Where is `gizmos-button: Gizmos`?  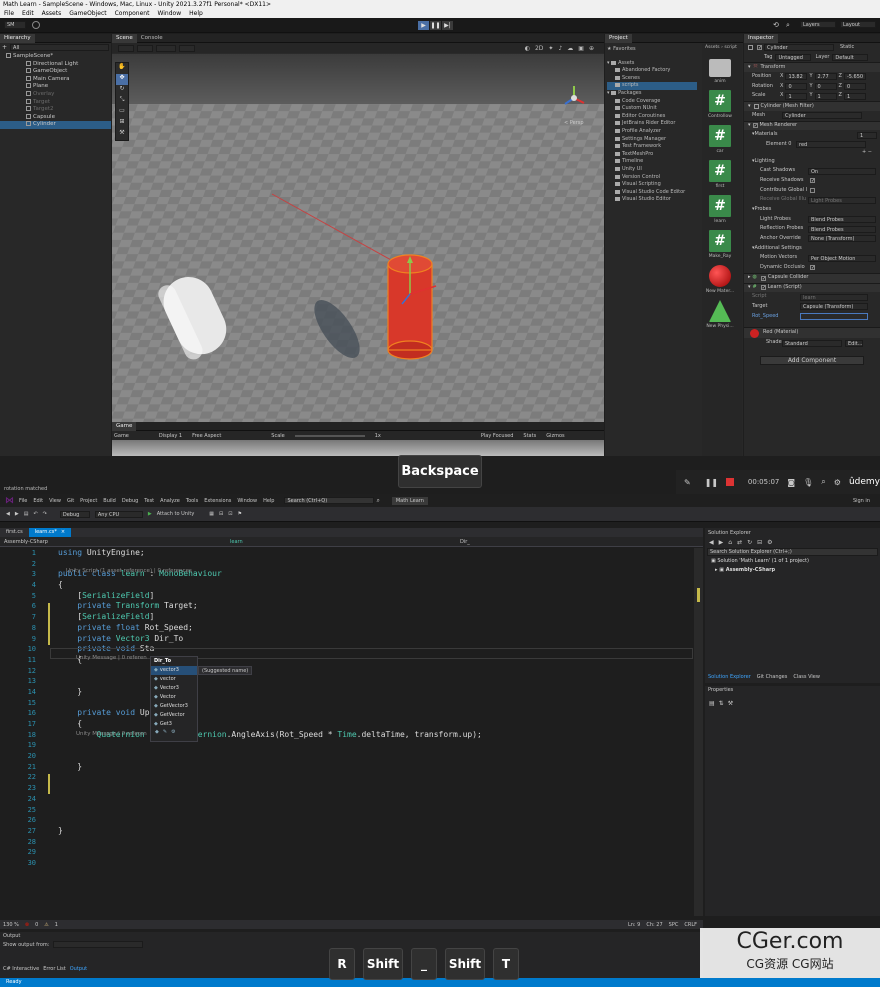
gizmos-button: Gizmos is located at coordinates (555, 436).